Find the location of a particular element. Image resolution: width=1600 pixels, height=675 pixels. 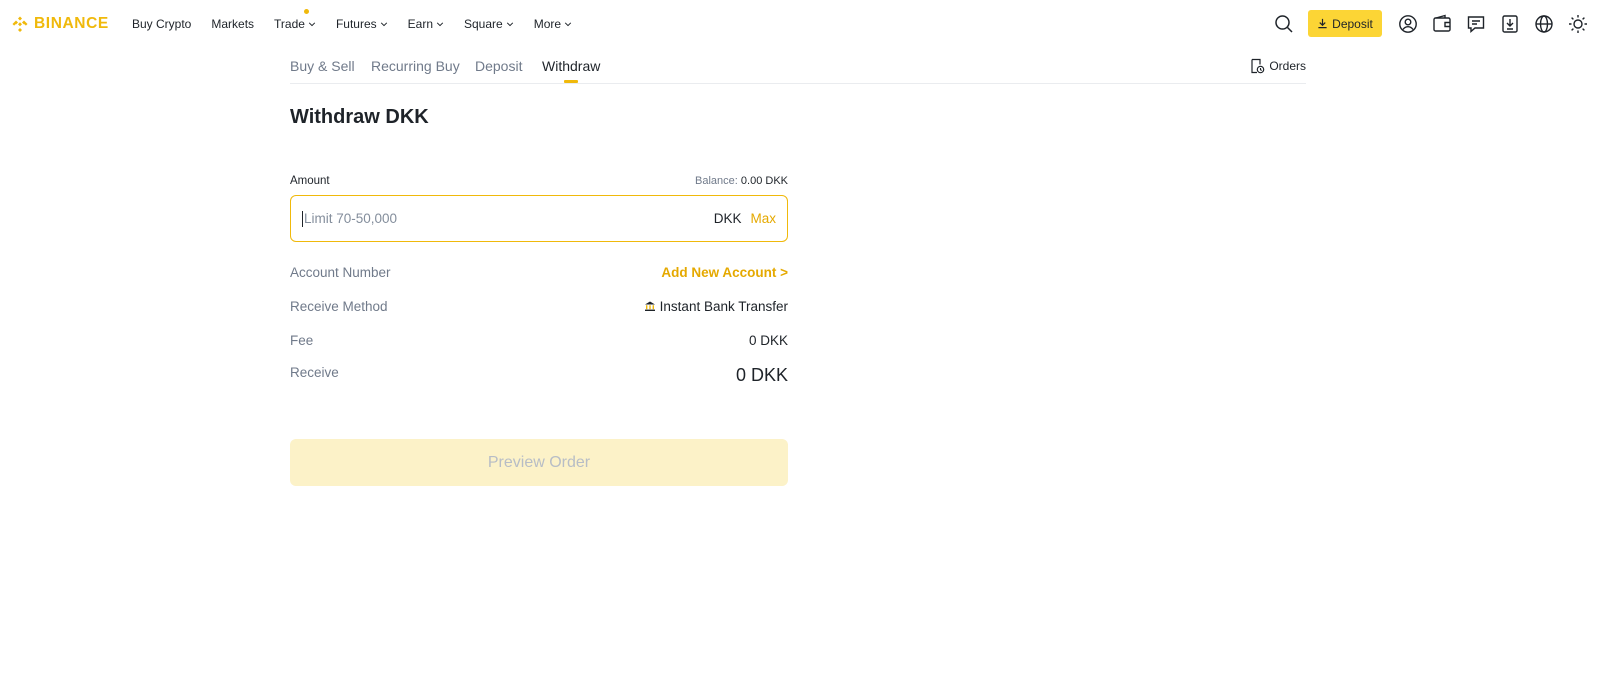

user-icon is located at coordinates (1408, 24).